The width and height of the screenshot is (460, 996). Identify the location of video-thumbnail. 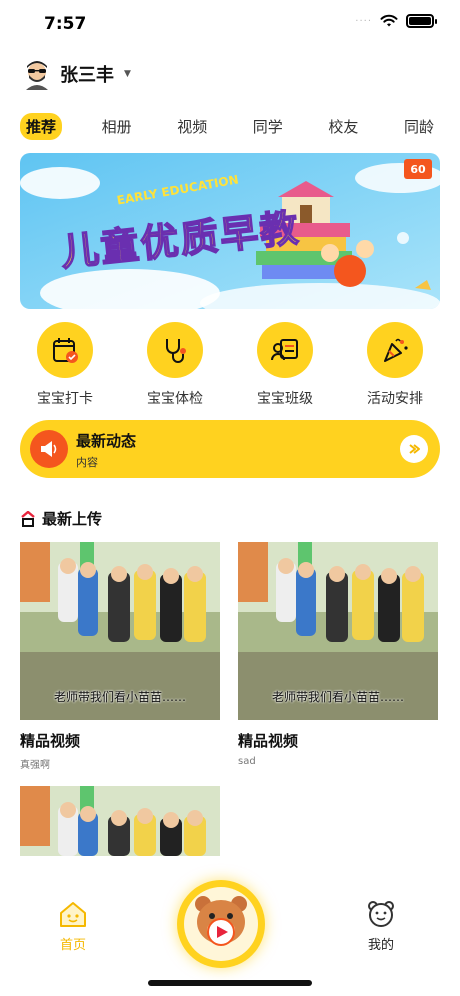
(120, 821).